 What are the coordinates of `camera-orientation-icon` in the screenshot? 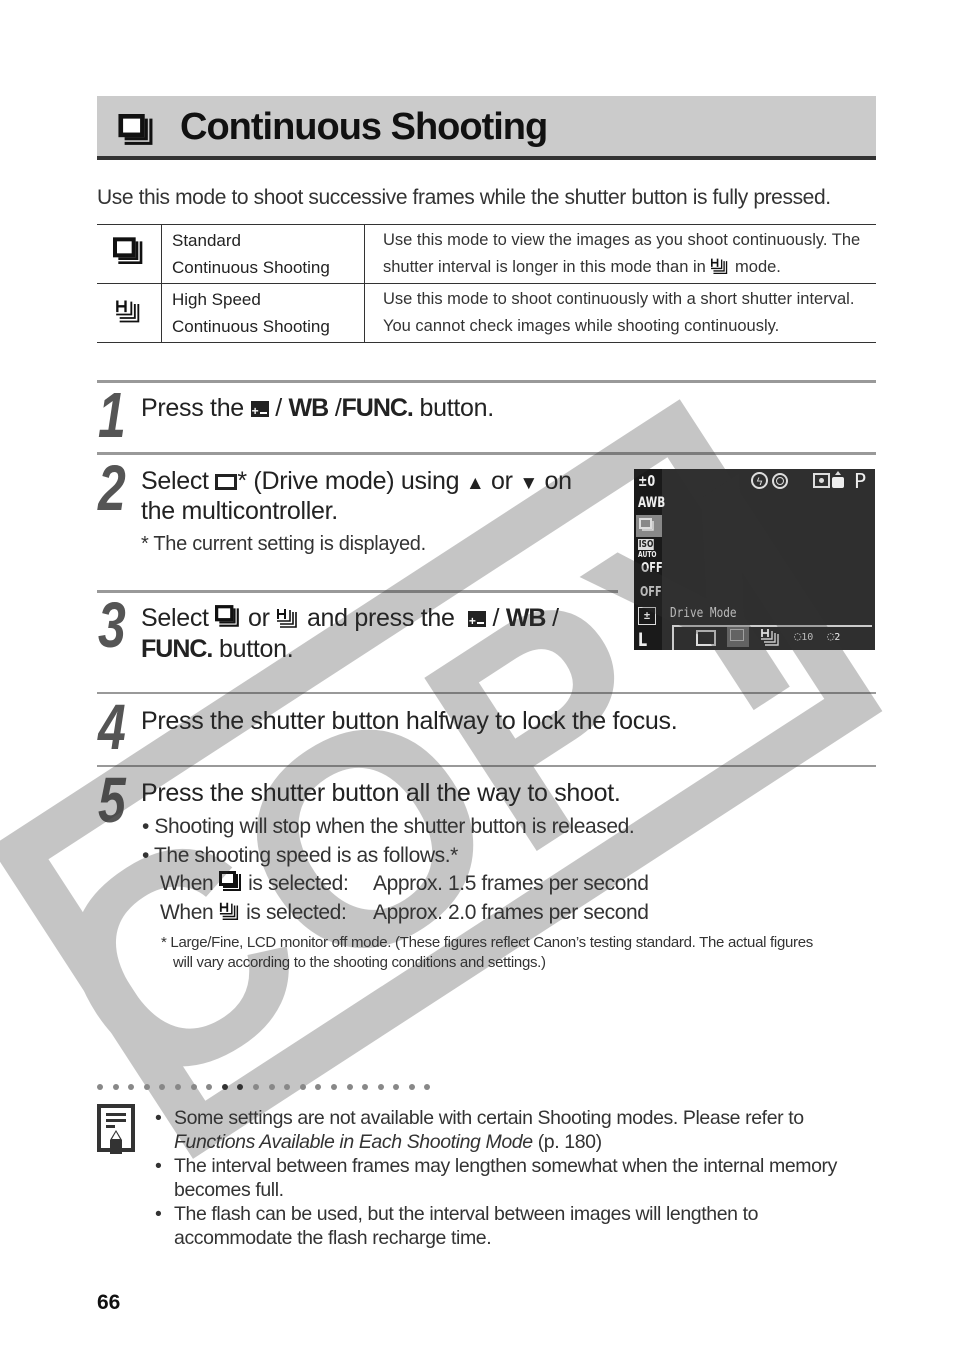 It's located at (838, 482).